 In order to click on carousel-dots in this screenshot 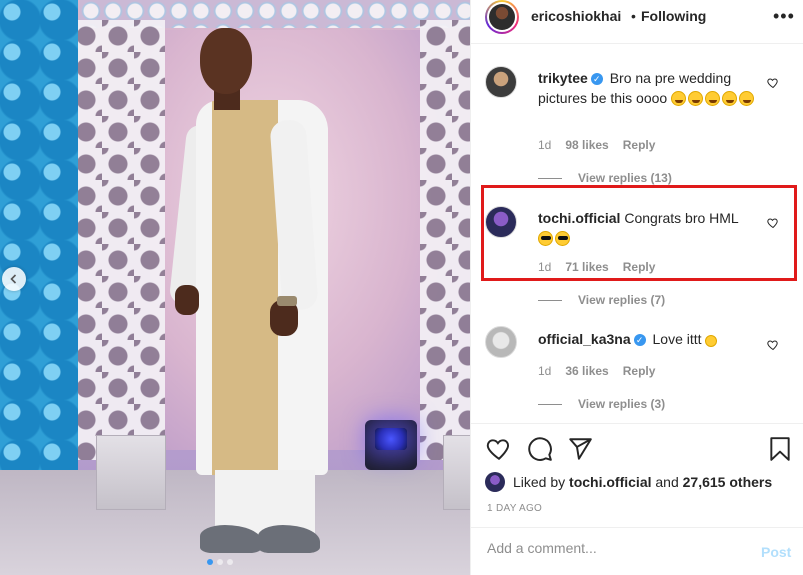, I will do `click(220, 562)`.